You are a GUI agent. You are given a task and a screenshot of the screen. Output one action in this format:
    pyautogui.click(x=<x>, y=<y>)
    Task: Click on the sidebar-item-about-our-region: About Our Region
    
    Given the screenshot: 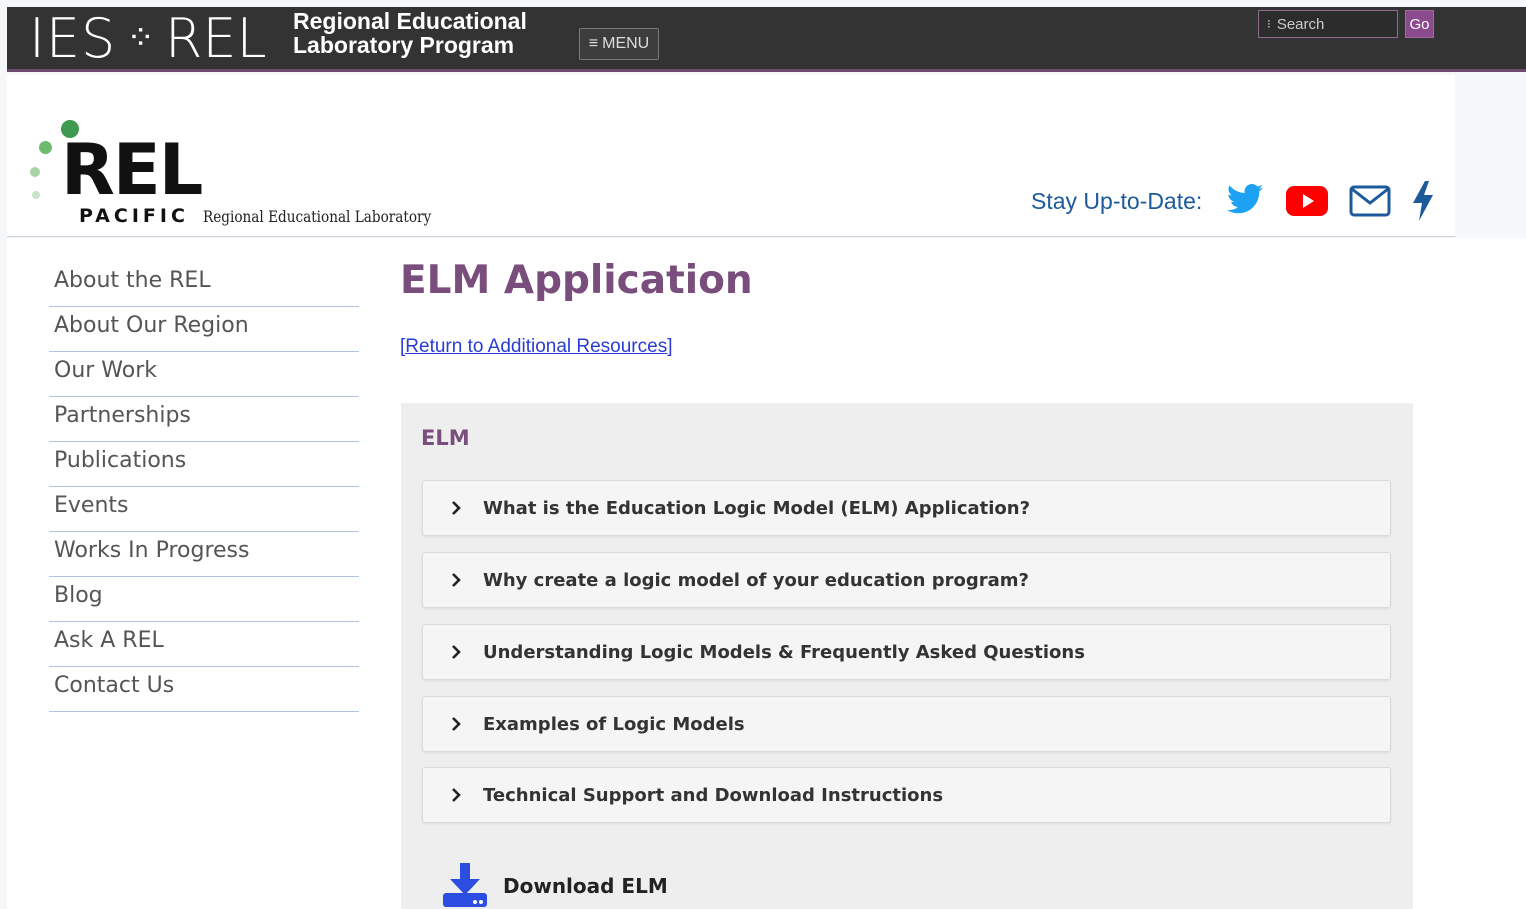 What is the action you would take?
    pyautogui.click(x=204, y=329)
    